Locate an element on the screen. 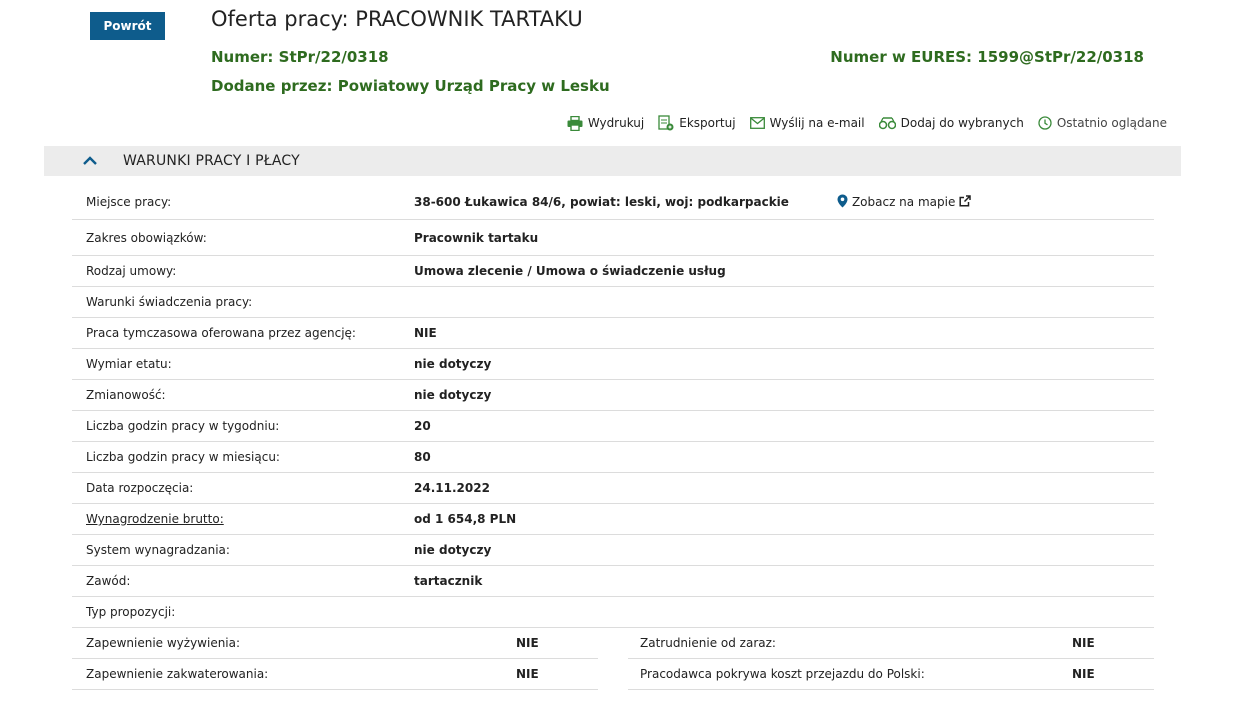 The width and height of the screenshot is (1260, 716). table-row: Liczba godzin pracy w tygodniu: 20 is located at coordinates (613, 426).